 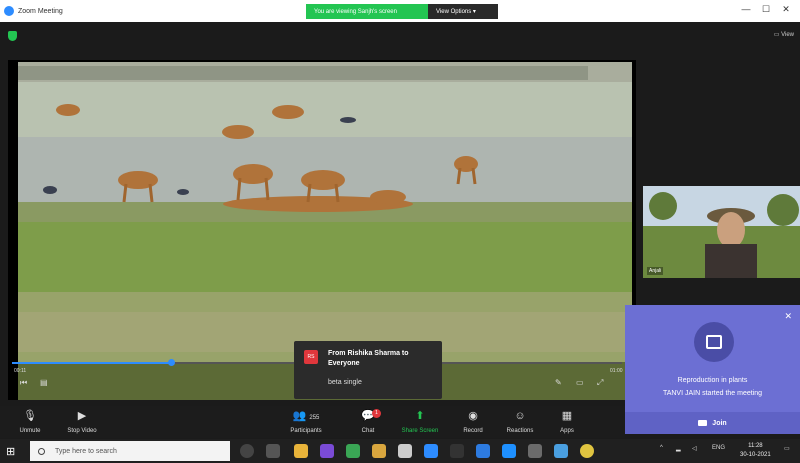 What do you see at coordinates (655, 271) in the screenshot?
I see `participant-name: Anjali` at bounding box center [655, 271].